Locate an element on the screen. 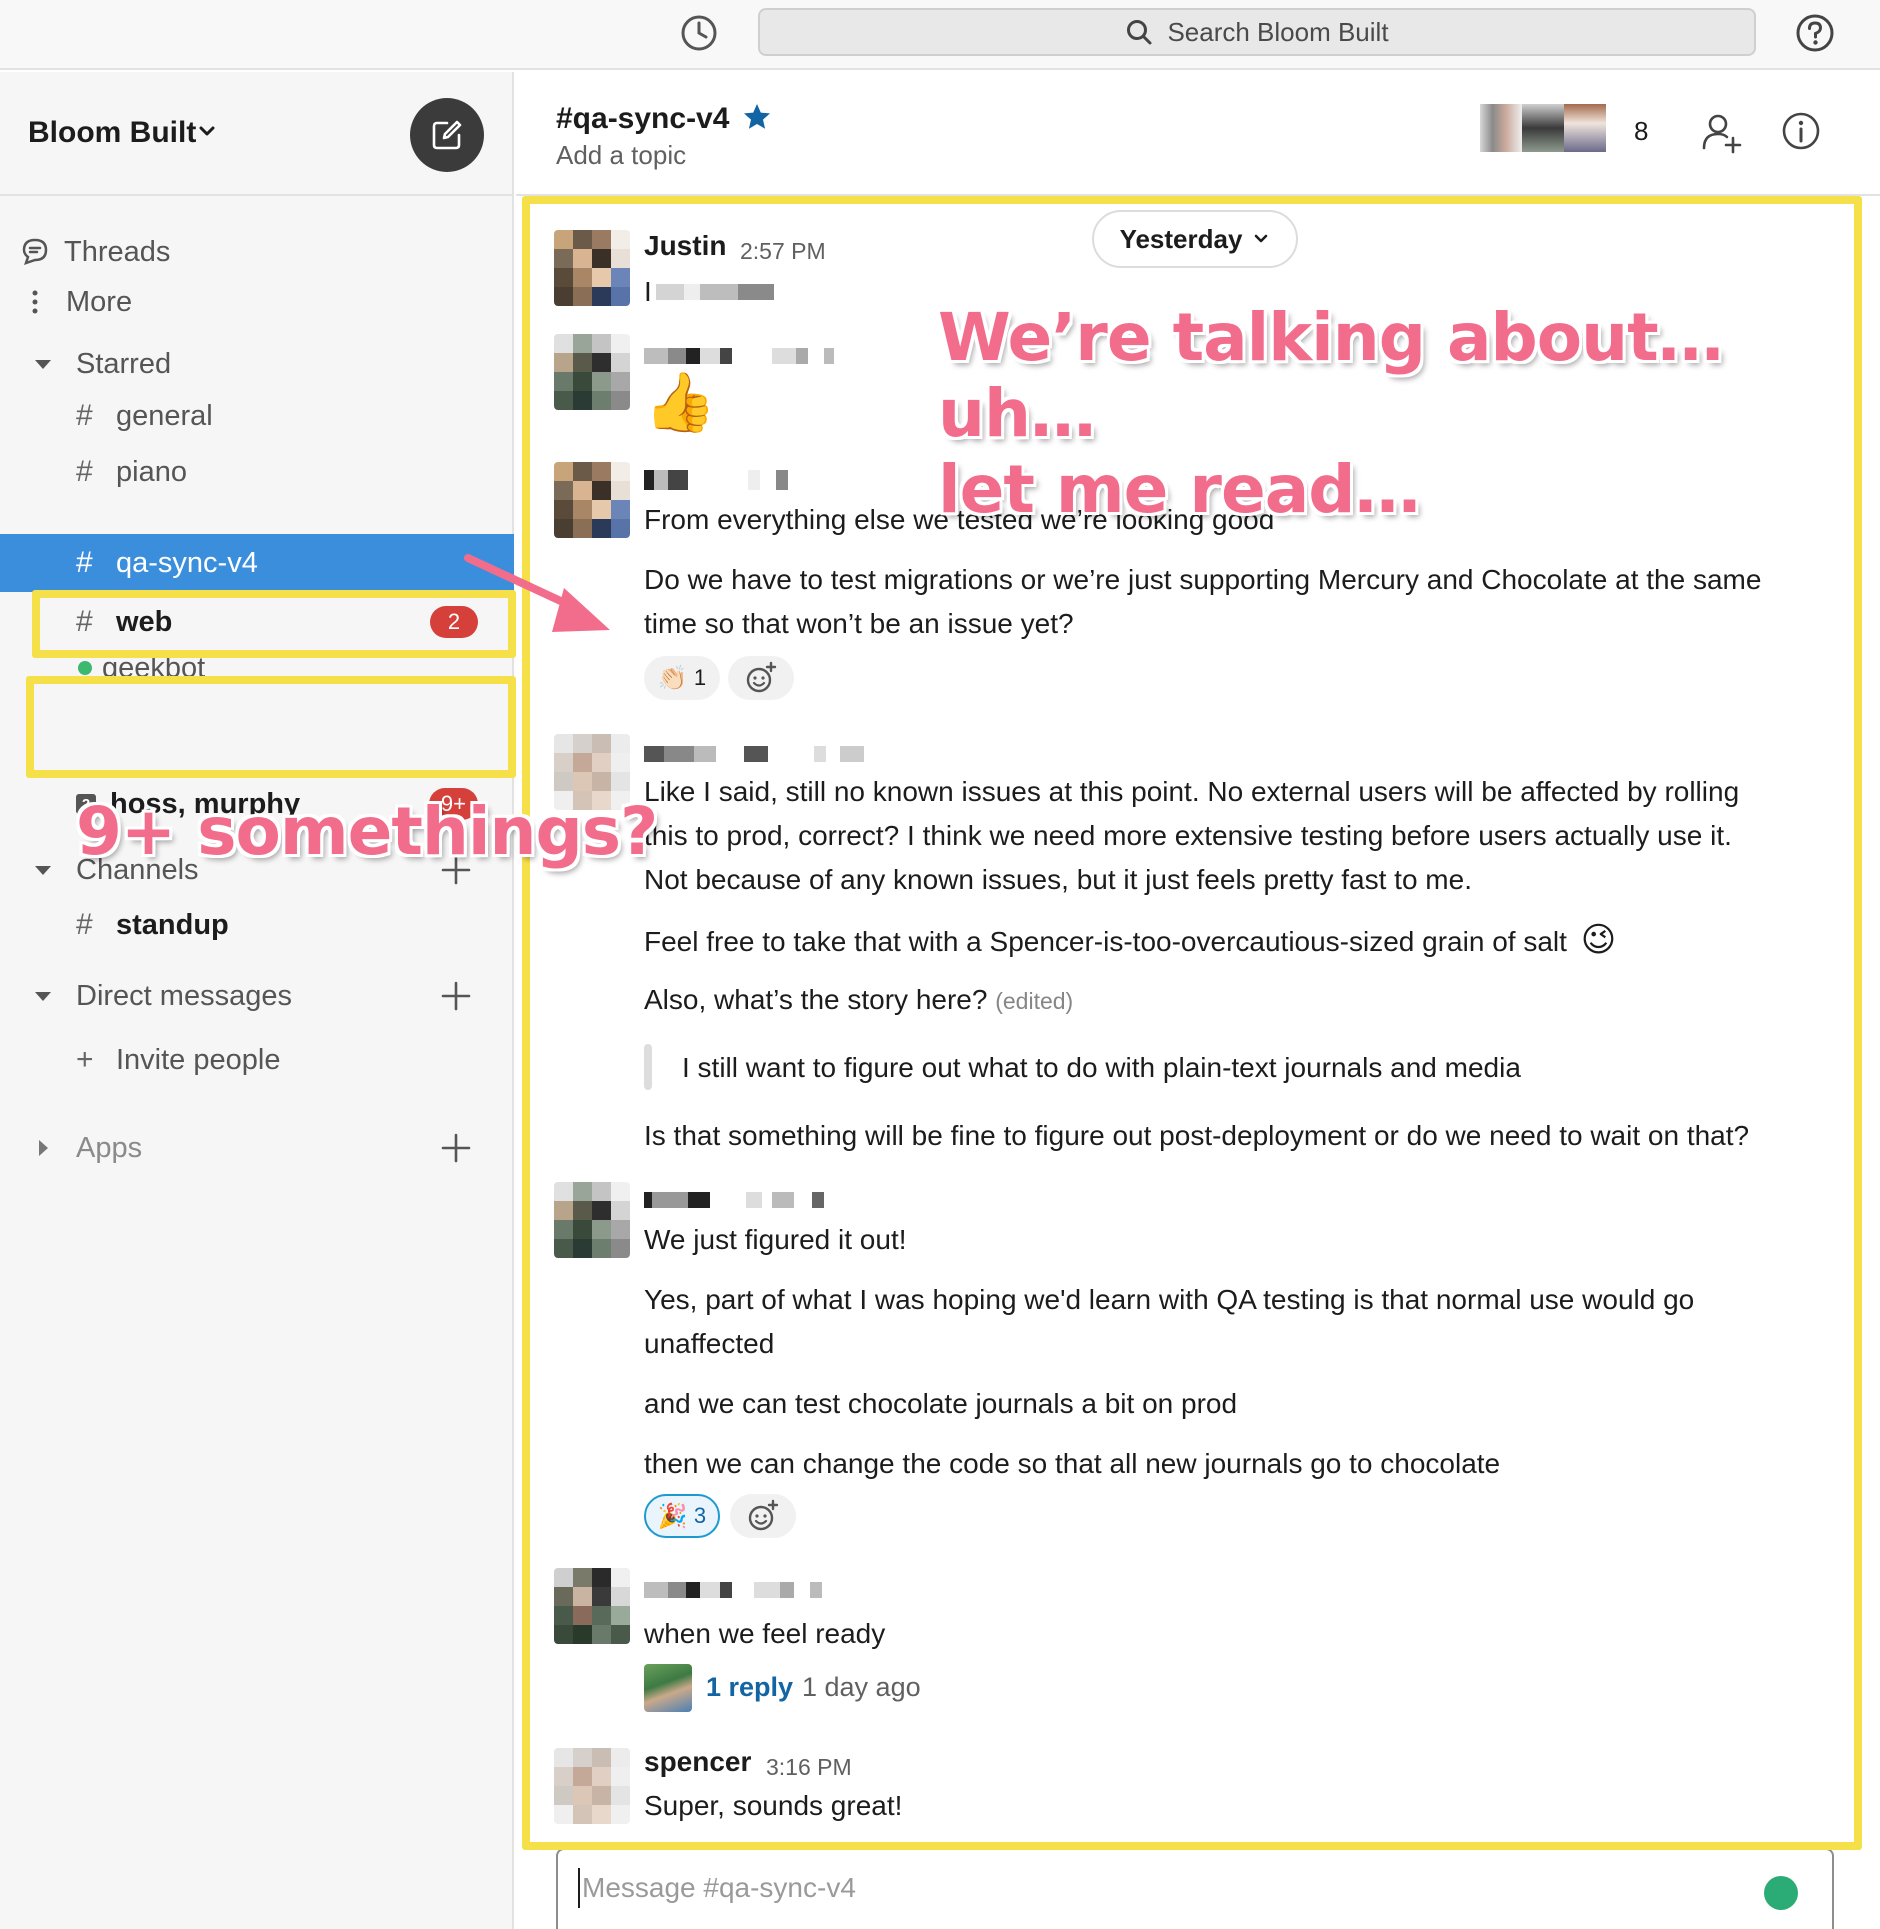 The image size is (1880, 1929). compose-icon is located at coordinates (447, 135).